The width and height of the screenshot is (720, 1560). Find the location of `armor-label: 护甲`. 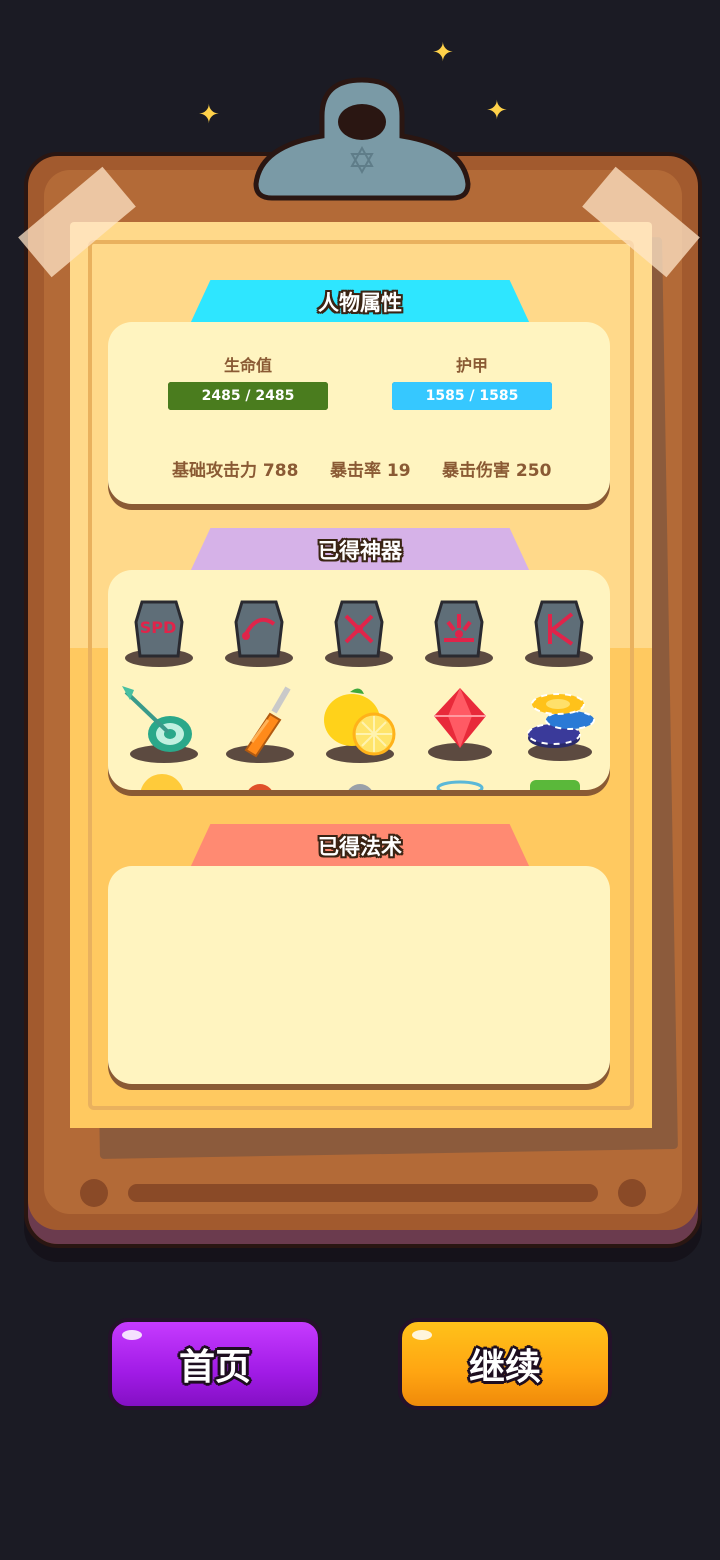

armor-label: 护甲 is located at coordinates (471, 365).